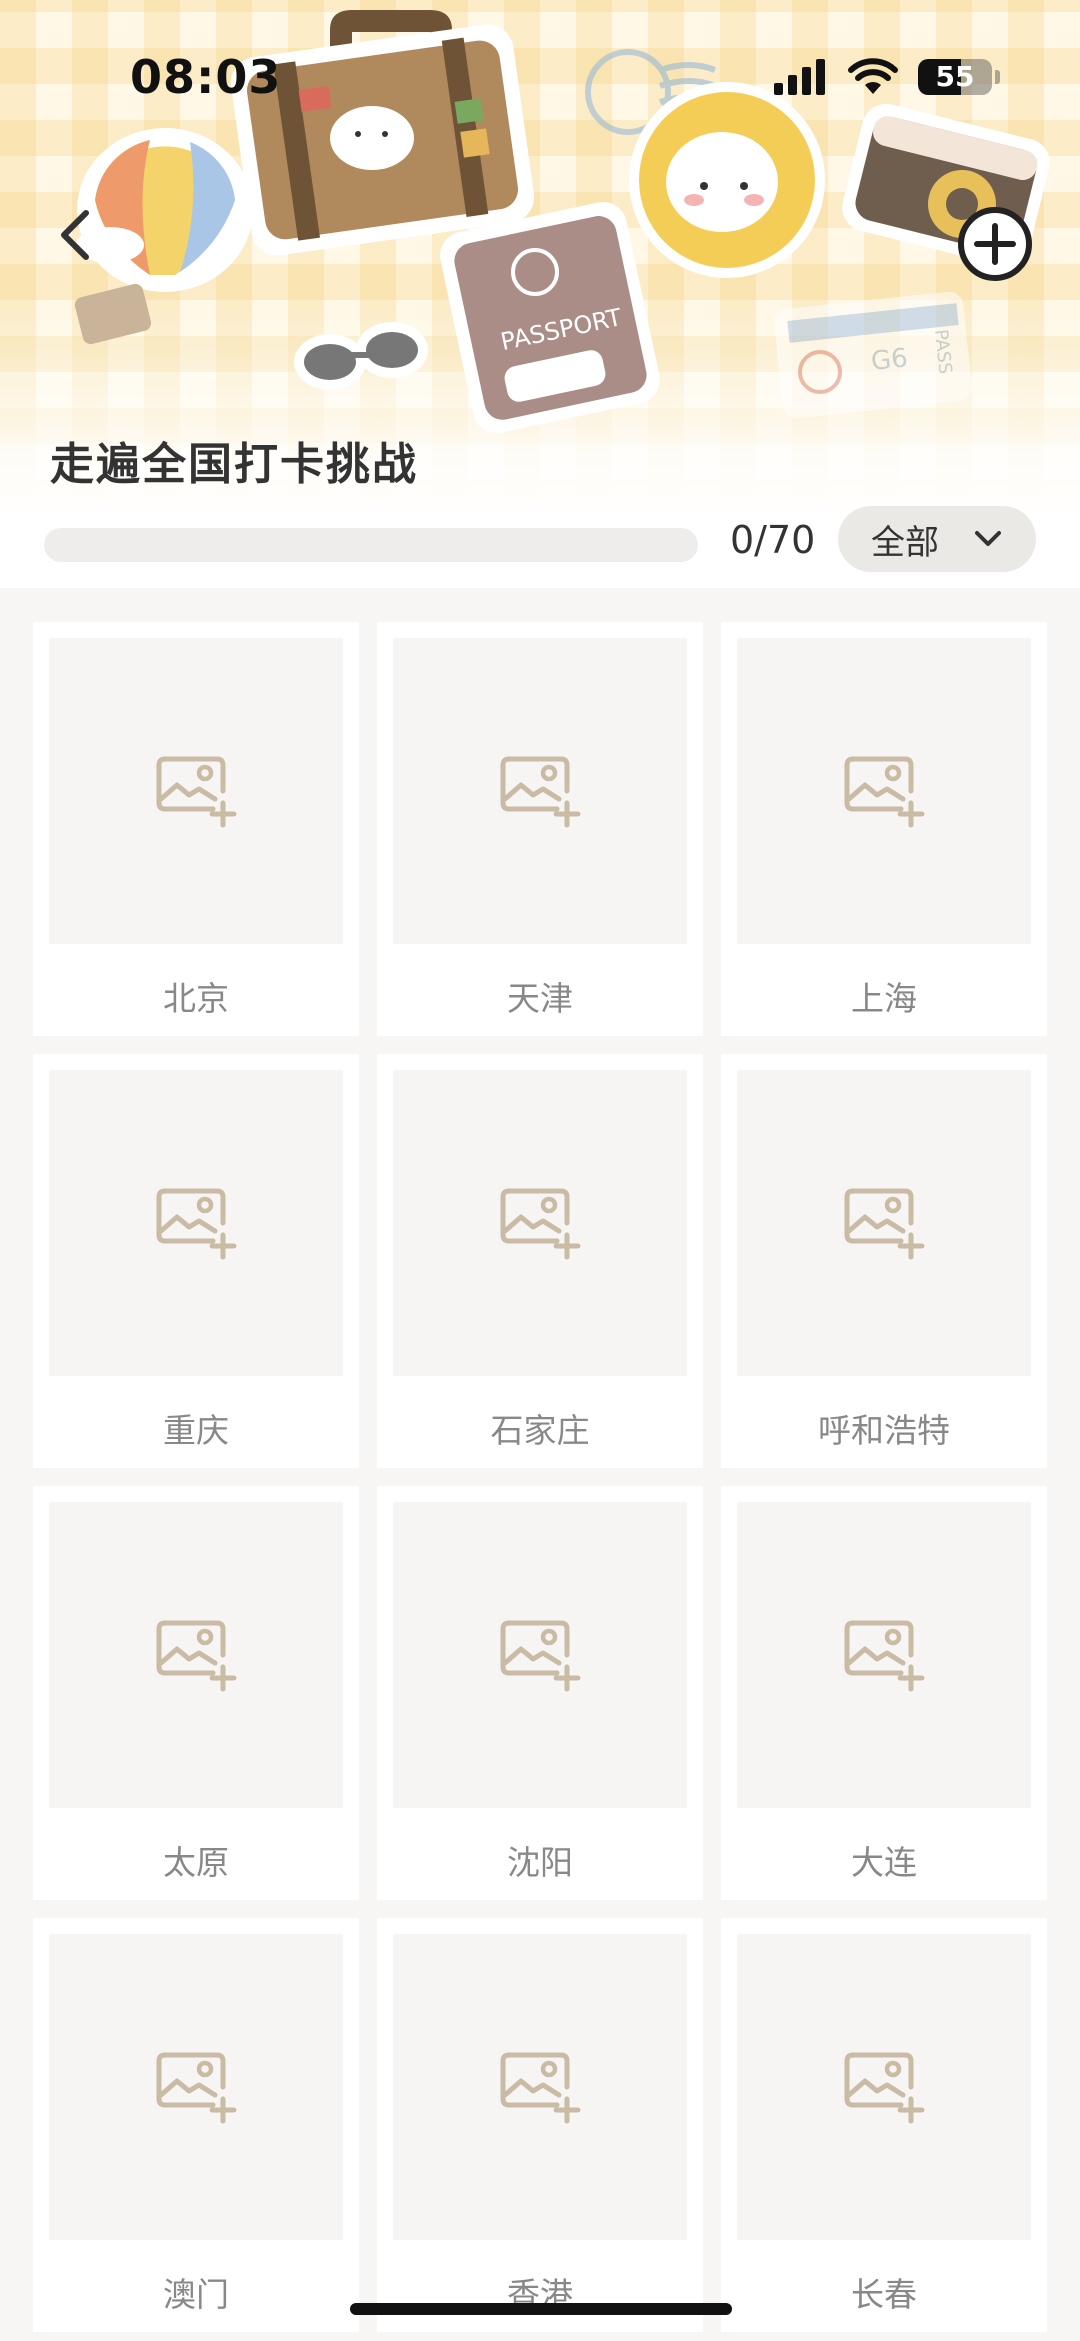  Describe the element at coordinates (382, 133) in the screenshot. I see `suitcase-sticker` at that location.